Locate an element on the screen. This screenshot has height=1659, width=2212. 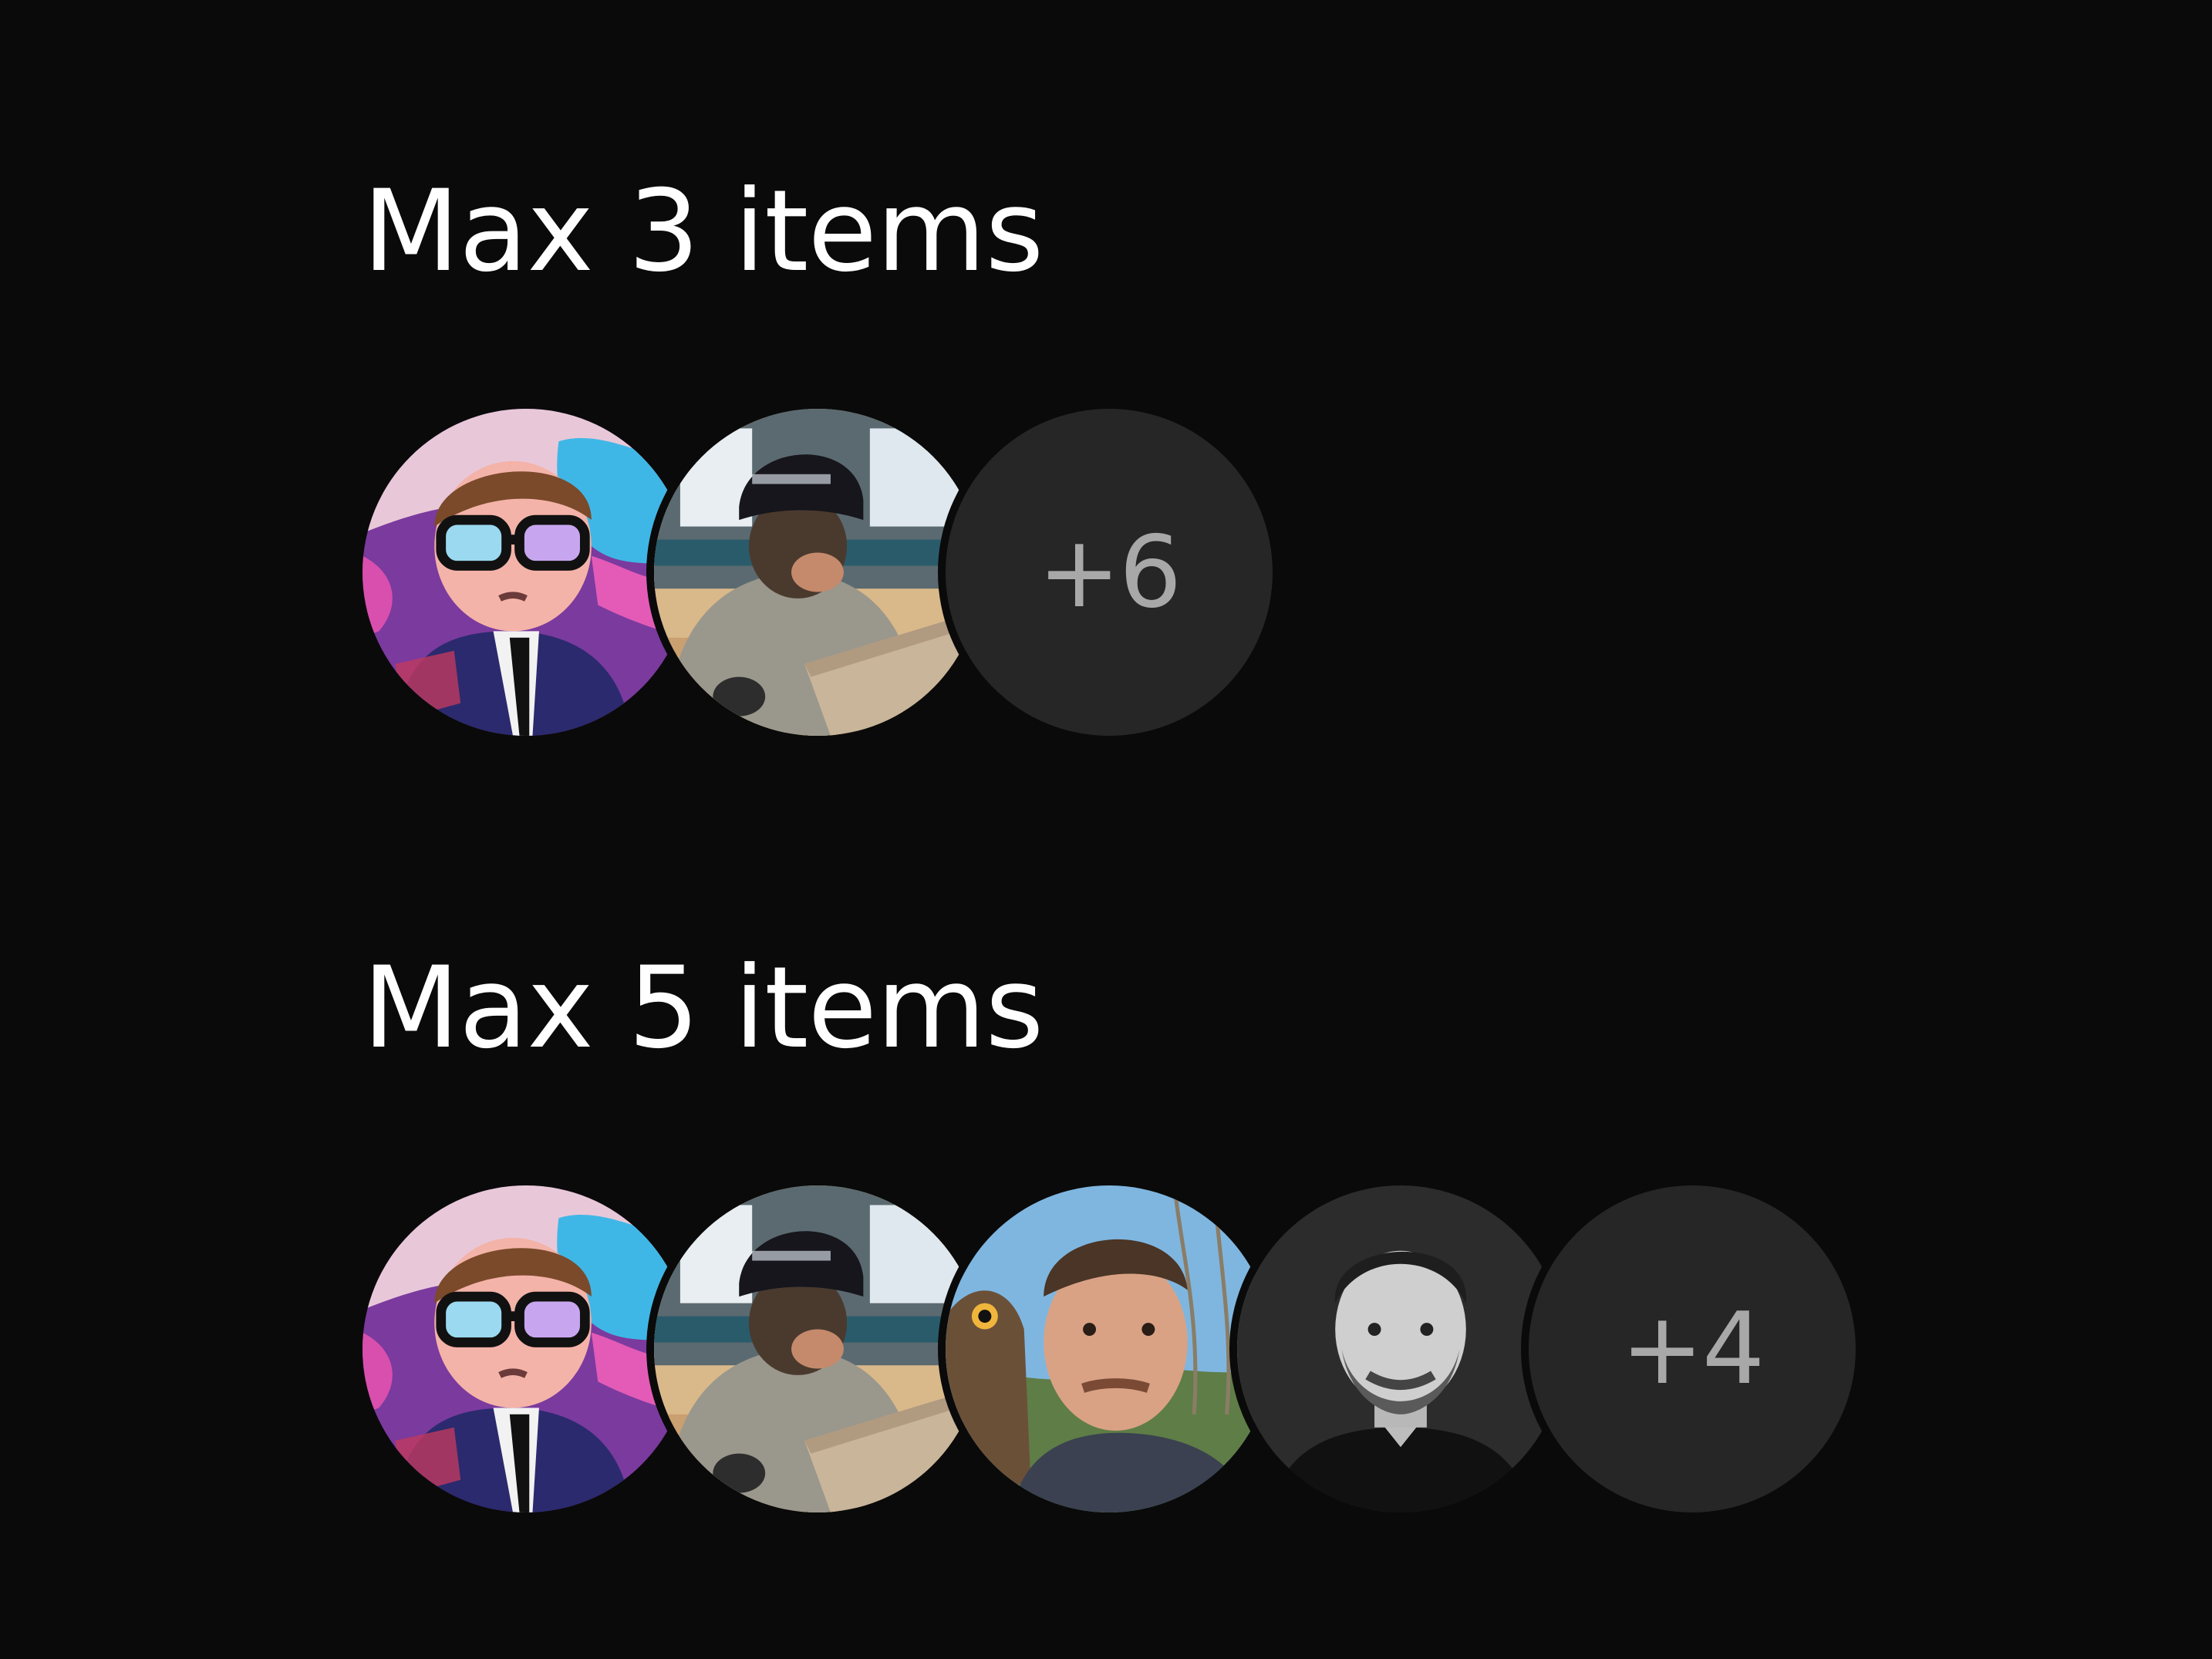
avatar-group-section-max-3: Max 3 items +6 is located at coordinates (817, 451).